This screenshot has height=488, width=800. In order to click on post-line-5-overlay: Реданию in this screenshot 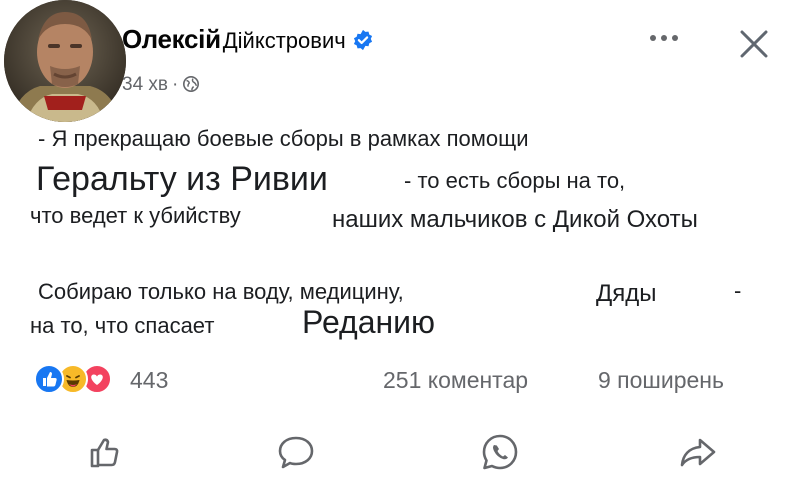, I will do `click(369, 322)`.